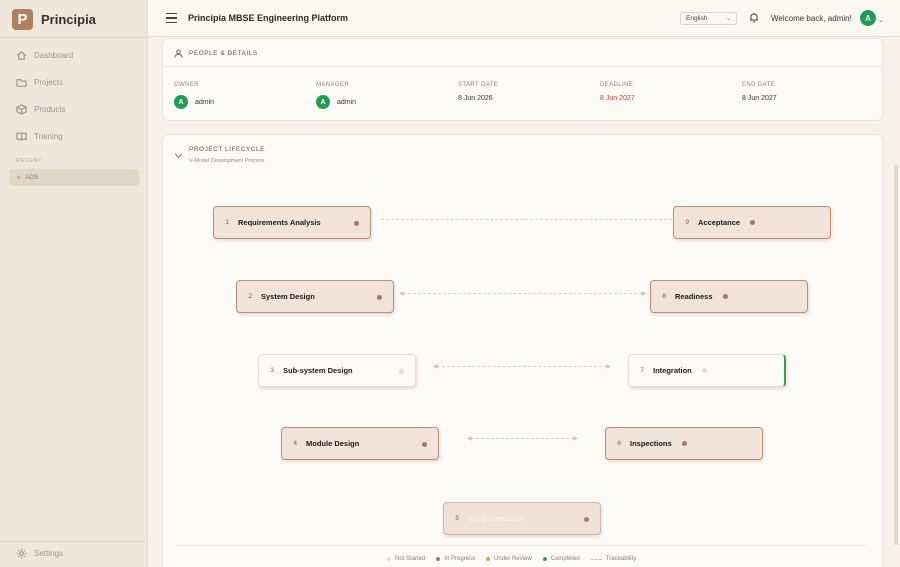 This screenshot has width=900, height=567. I want to click on menu-icon, so click(171, 18).